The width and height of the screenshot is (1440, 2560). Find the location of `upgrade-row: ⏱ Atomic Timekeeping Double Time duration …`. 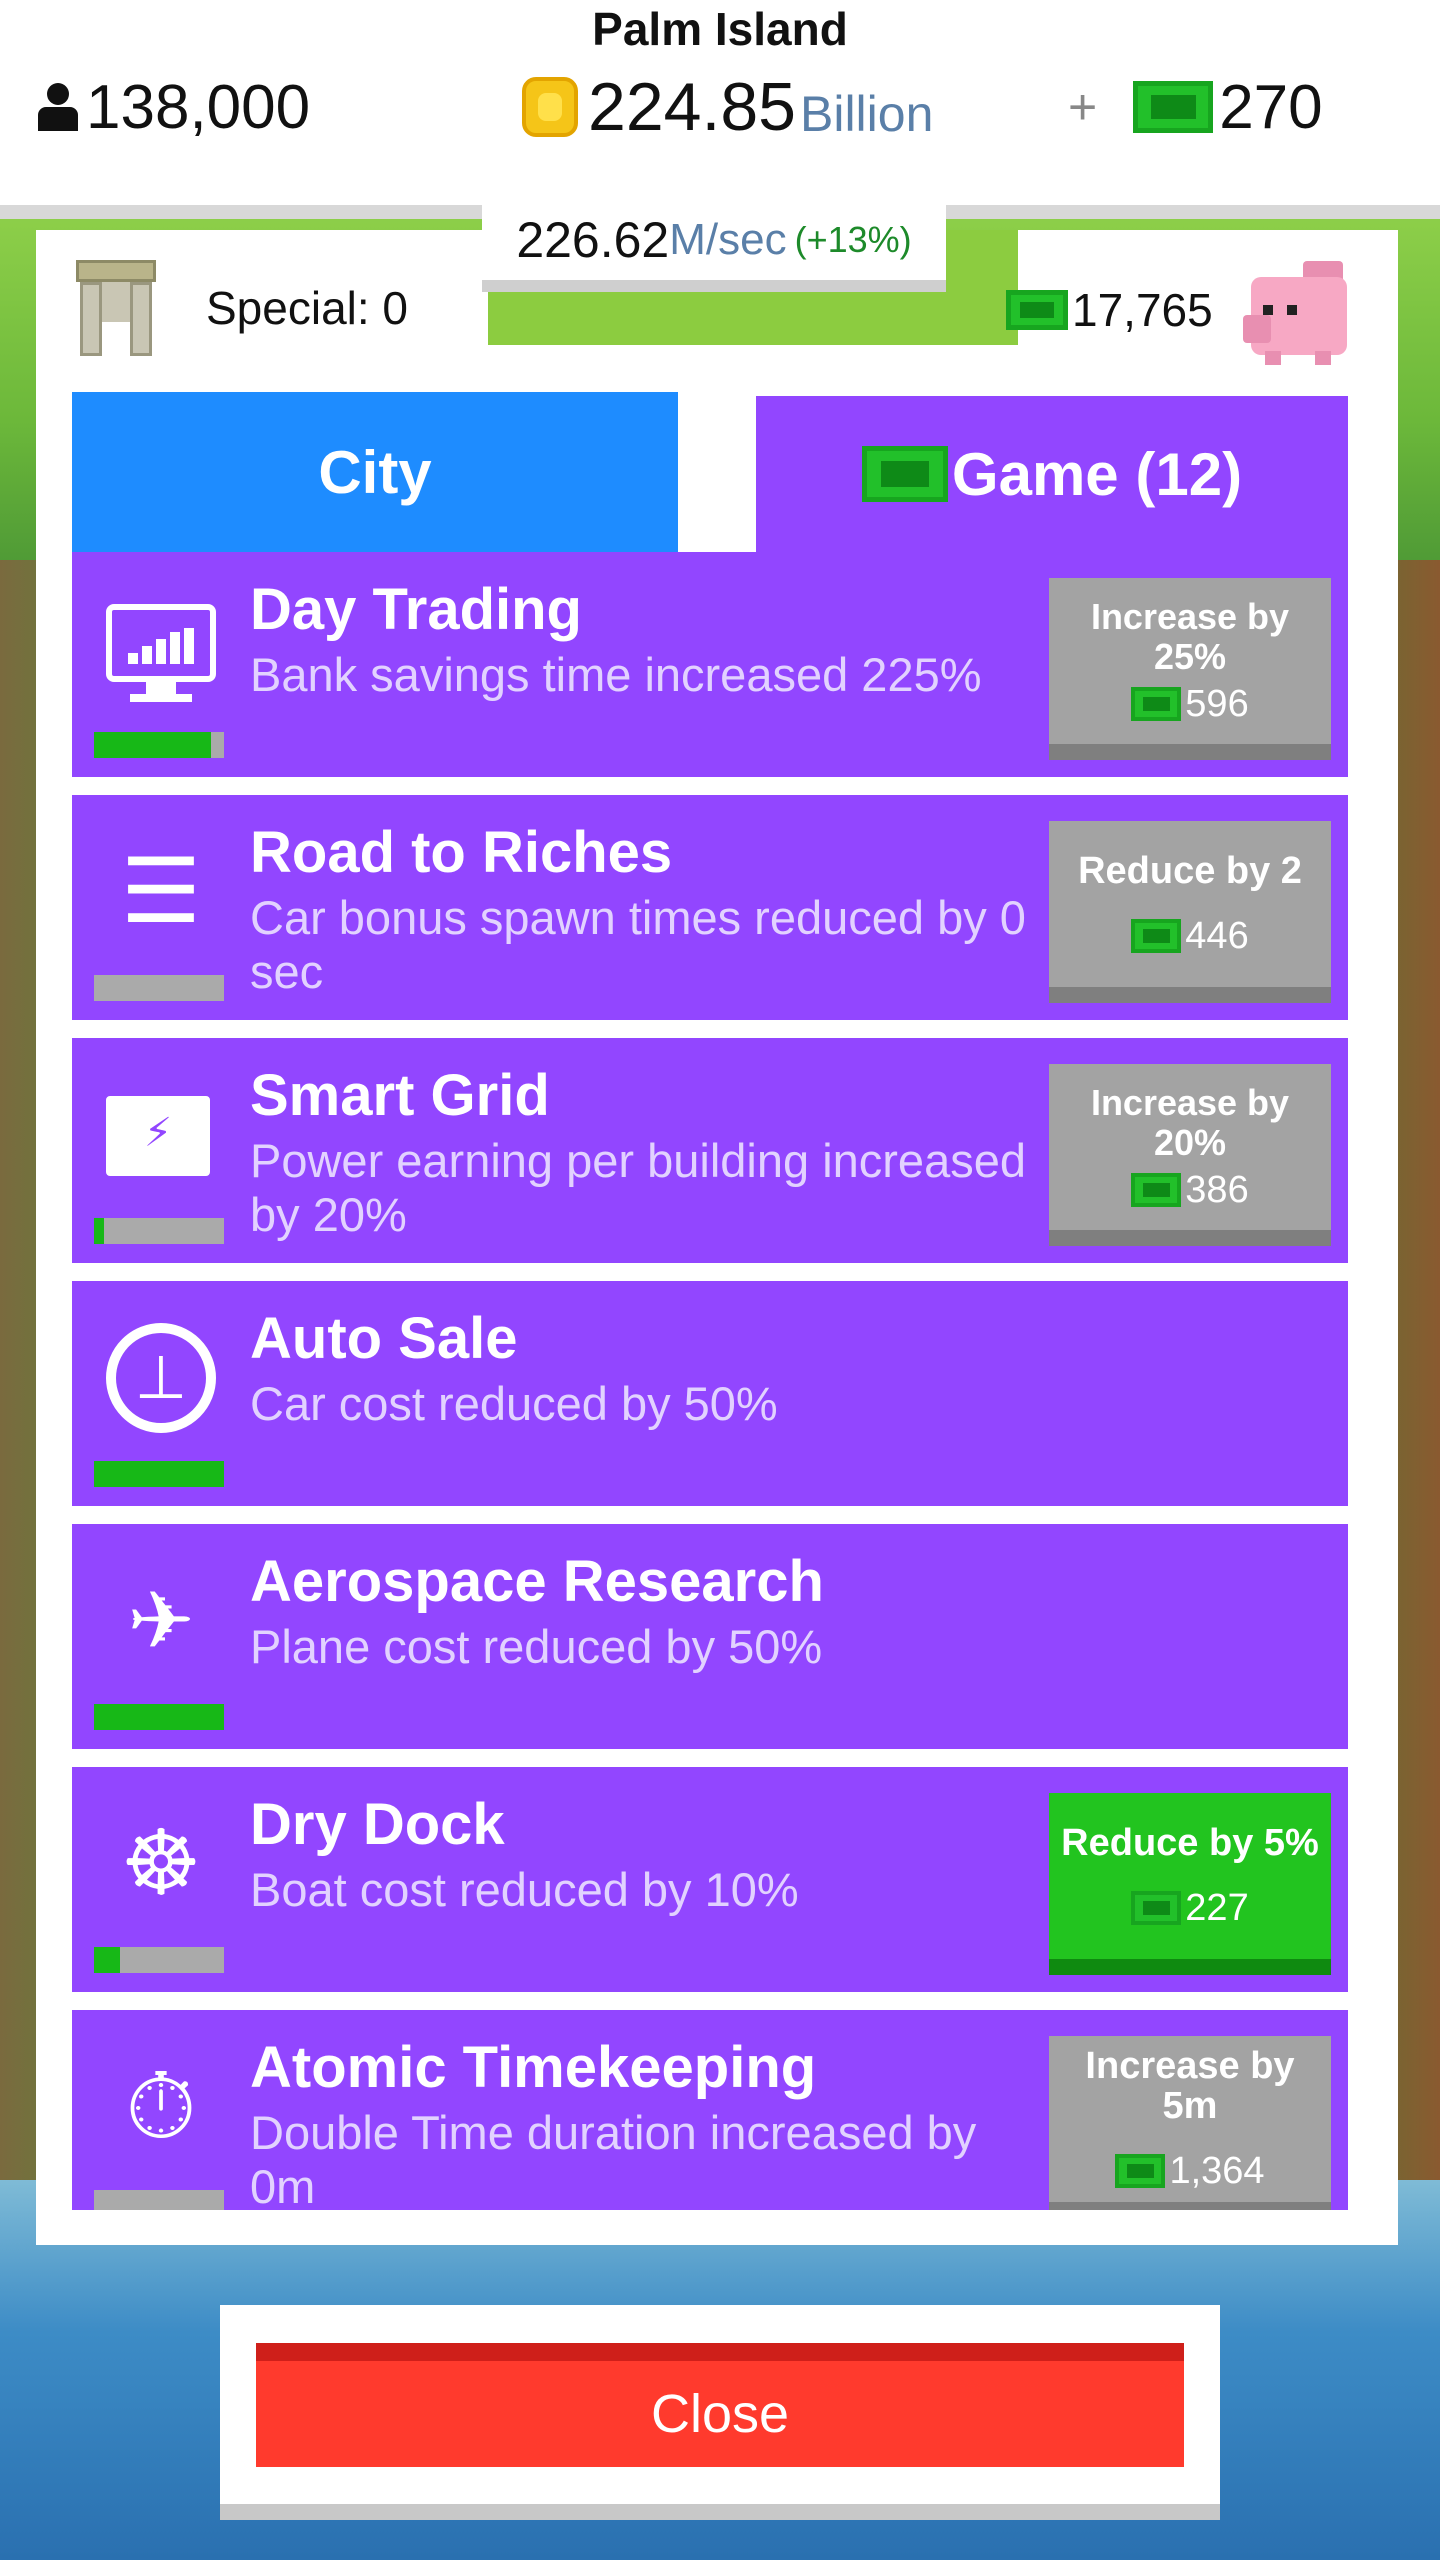

upgrade-row: ⏱ Atomic Timekeeping Double Time duration … is located at coordinates (710, 2110).